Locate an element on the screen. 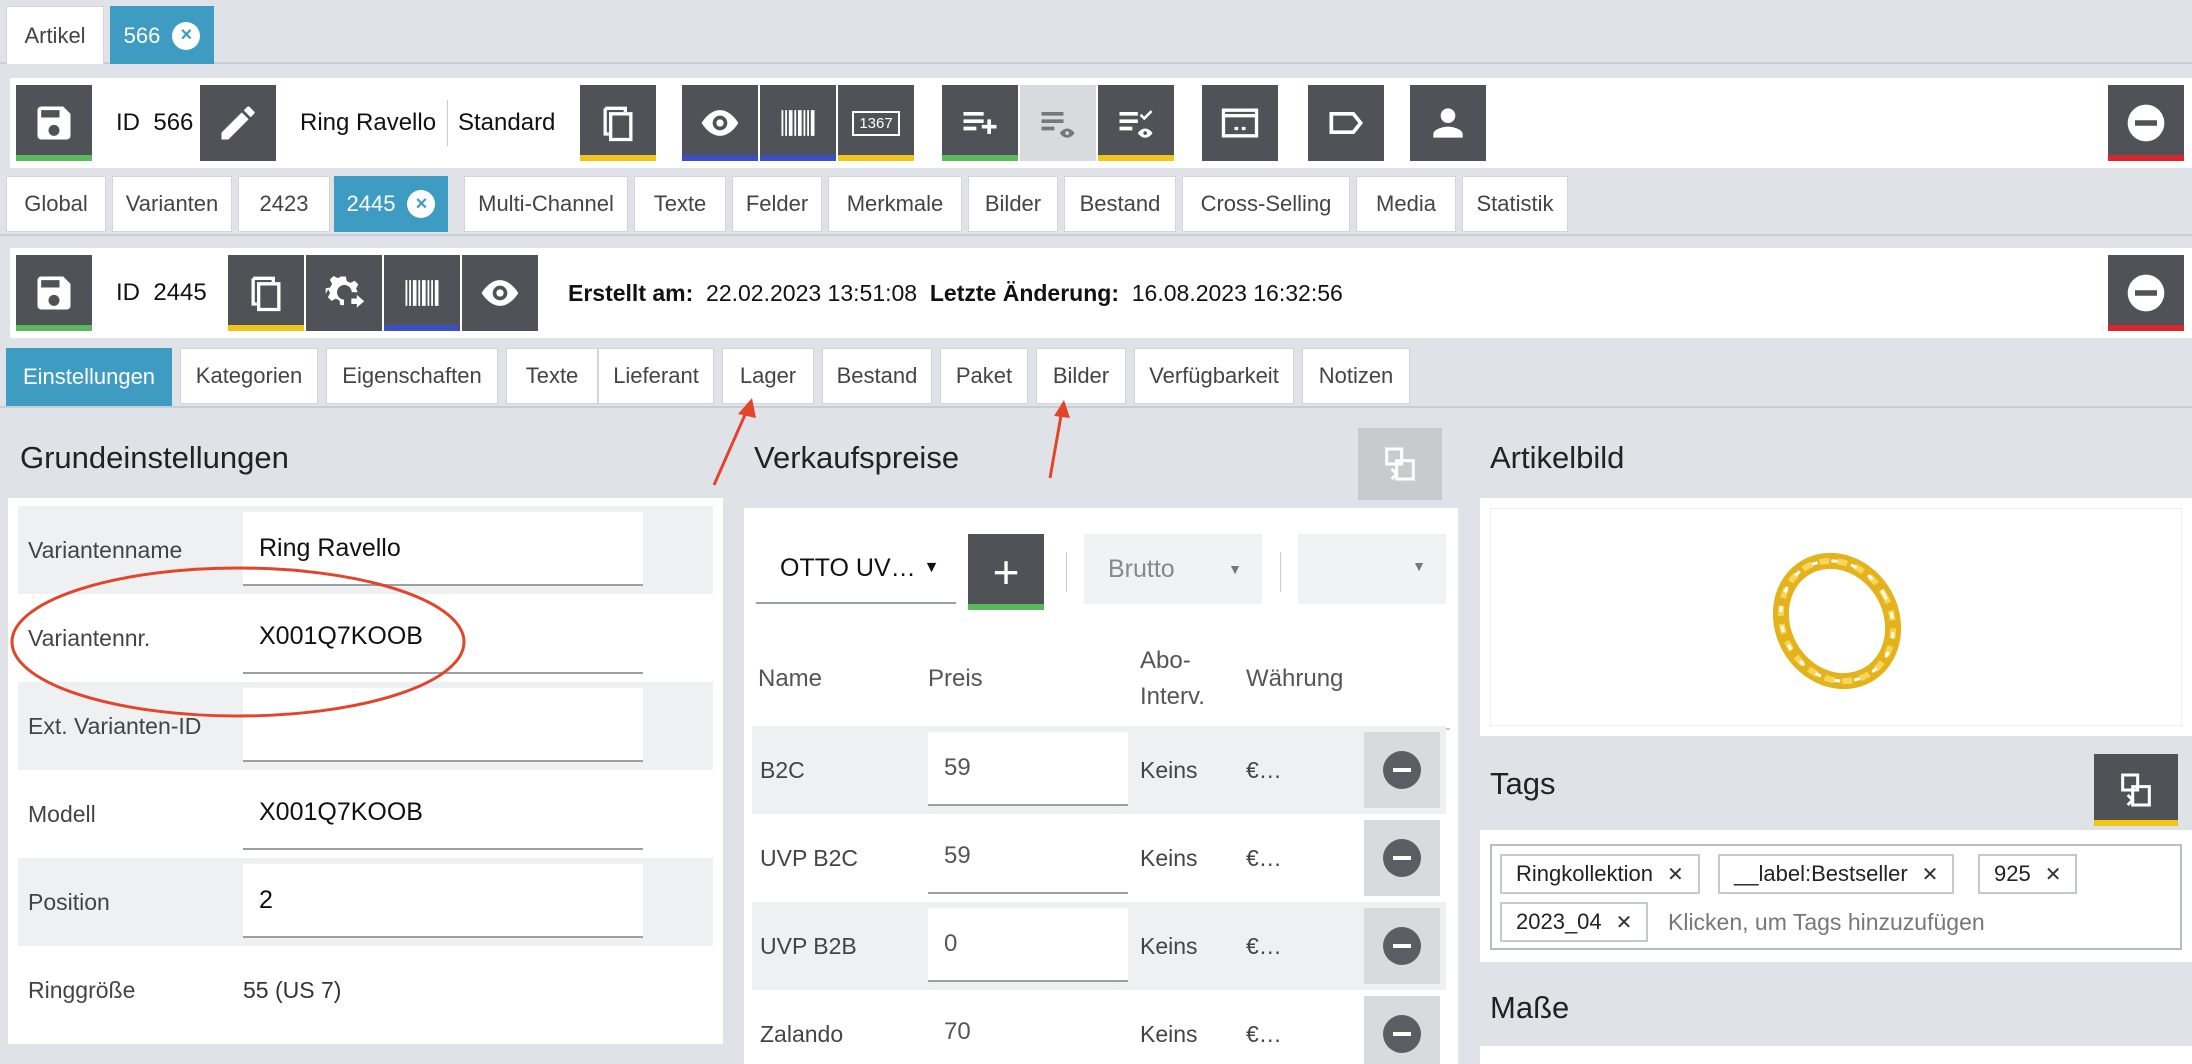 Image resolution: width=2192 pixels, height=1064 pixels. tags-import-button is located at coordinates (2136, 790).